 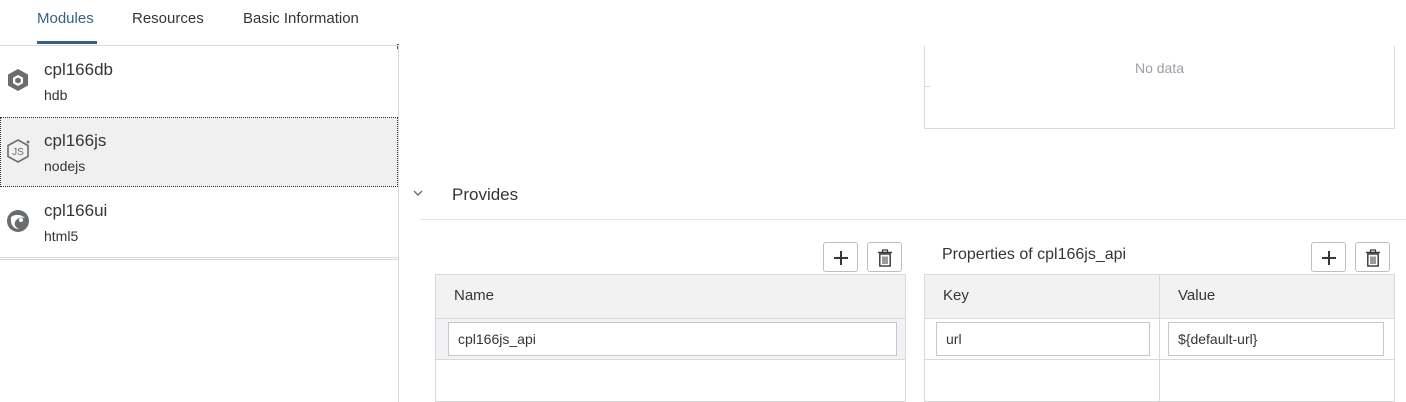 What do you see at coordinates (67, 42) in the screenshot?
I see `active-tab-indicator` at bounding box center [67, 42].